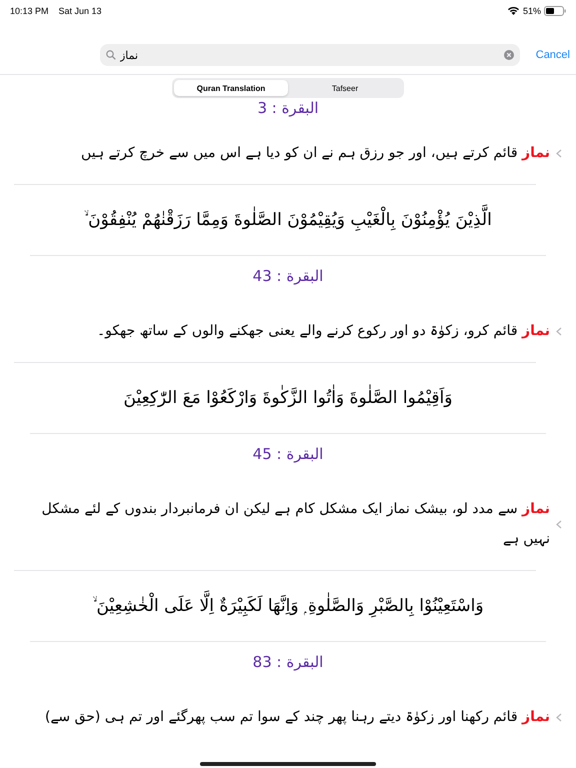  I want to click on arabic-verse: الَّذِيْنَ يُؤْمِنُوْنَ بِالْغَيْبِ وَيُقِيْمُوْنَ الصَّلٰوةَ وَمِمَّا رَزَقْنٰهُمْ يُنْفِقُوْنَ ۙ, so click(288, 220).